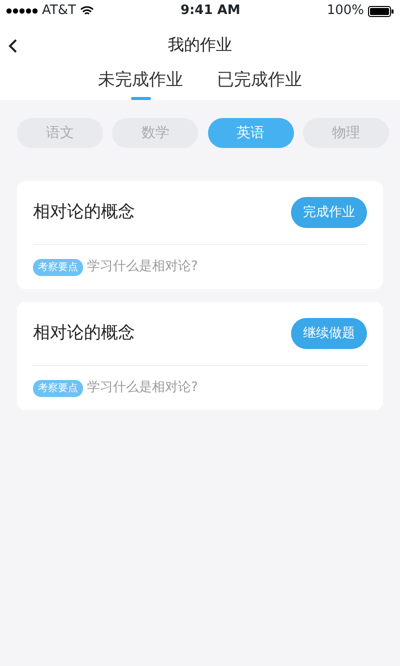 Image resolution: width=400 pixels, height=666 pixels. Describe the element at coordinates (22, 11) in the screenshot. I see `signal-icon` at that location.